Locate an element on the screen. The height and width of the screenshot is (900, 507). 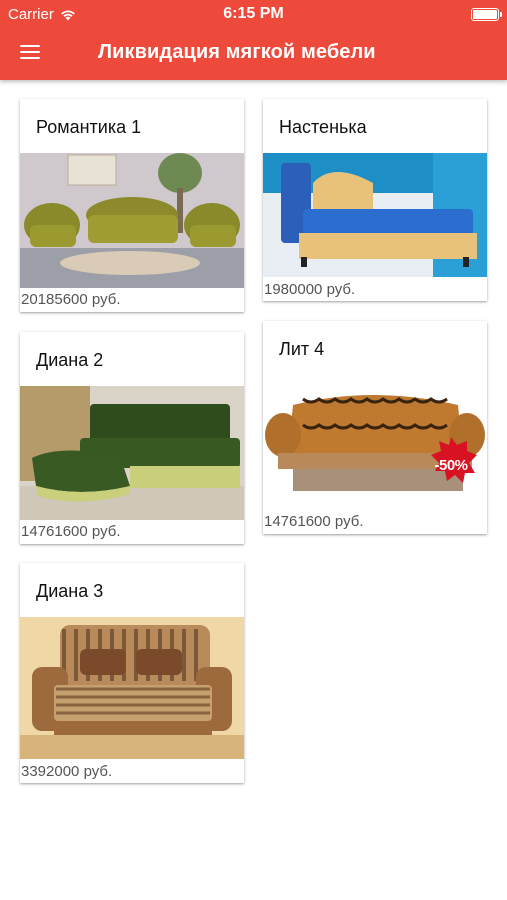
product-card: Диана 3 3392000 руб. is located at coordinates (132, 673).